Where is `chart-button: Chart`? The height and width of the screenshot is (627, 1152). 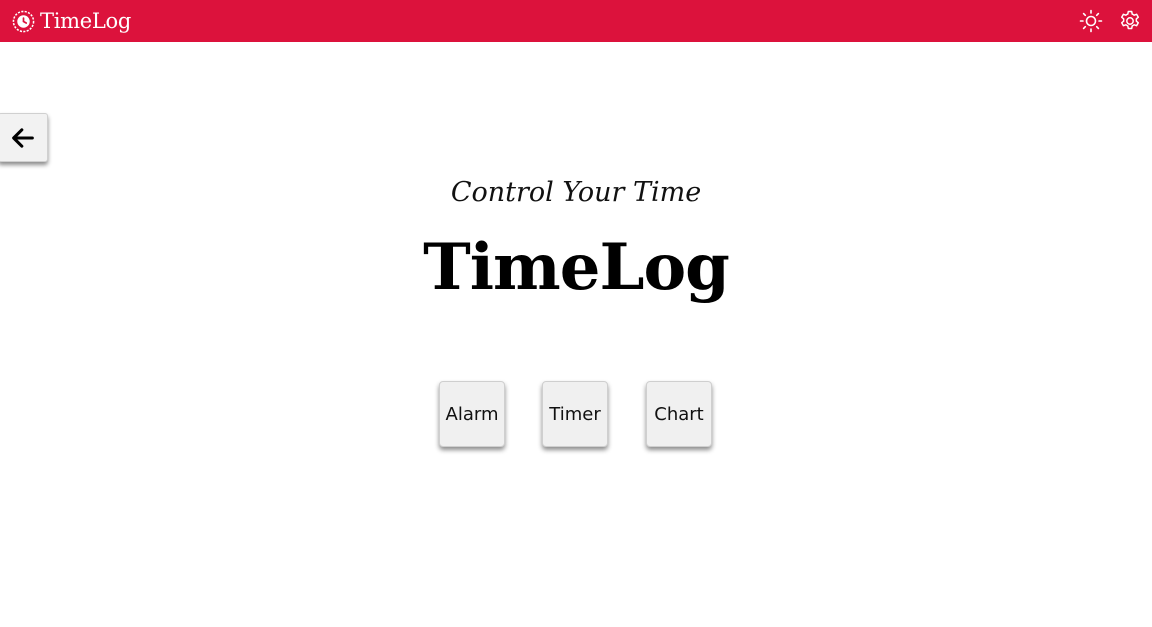 chart-button: Chart is located at coordinates (679, 414).